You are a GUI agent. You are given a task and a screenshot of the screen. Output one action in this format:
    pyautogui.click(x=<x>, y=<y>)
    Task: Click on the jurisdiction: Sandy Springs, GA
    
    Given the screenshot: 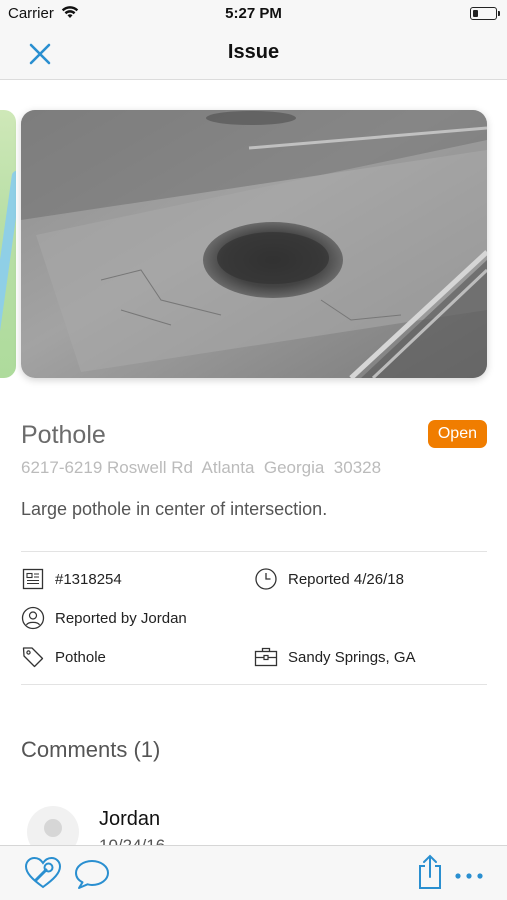 What is the action you would take?
    pyautogui.click(x=335, y=657)
    